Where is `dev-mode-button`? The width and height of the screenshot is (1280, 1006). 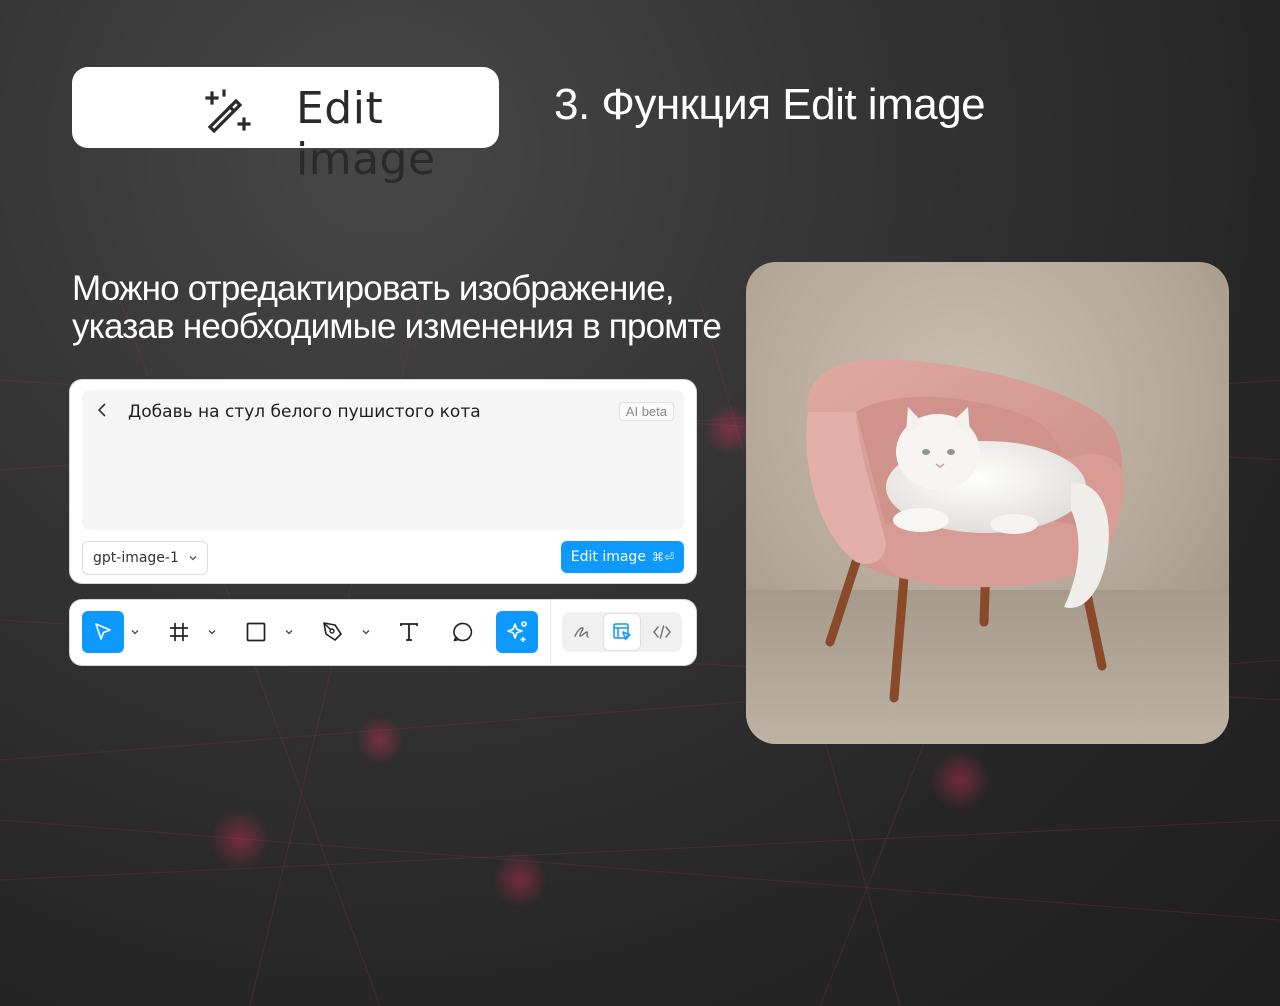 dev-mode-button is located at coordinates (662, 632).